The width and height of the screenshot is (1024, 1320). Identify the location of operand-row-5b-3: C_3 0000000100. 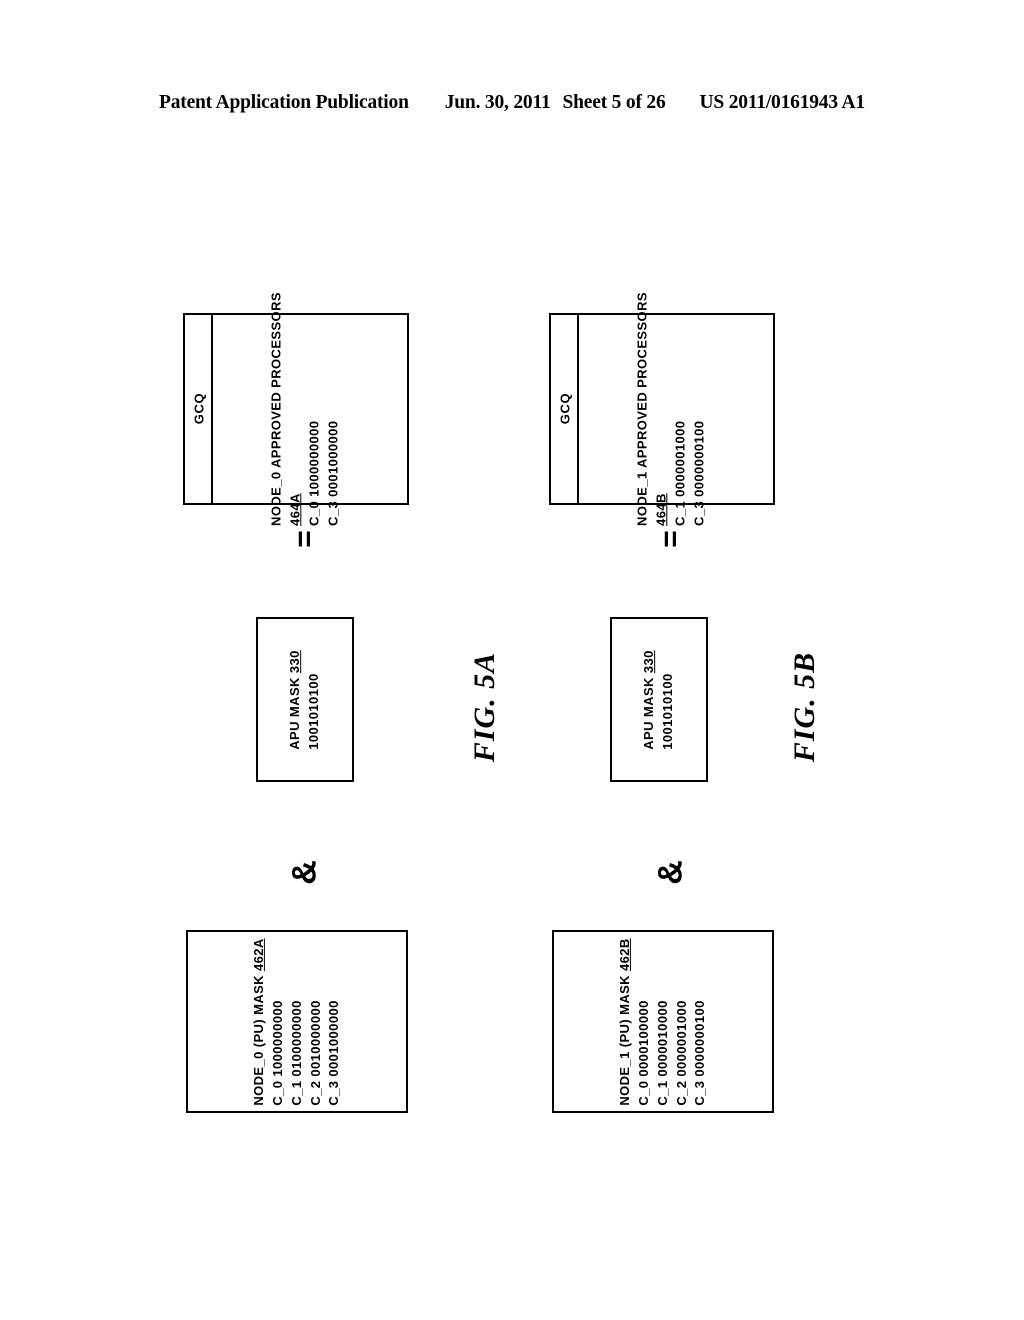
(700, 1052).